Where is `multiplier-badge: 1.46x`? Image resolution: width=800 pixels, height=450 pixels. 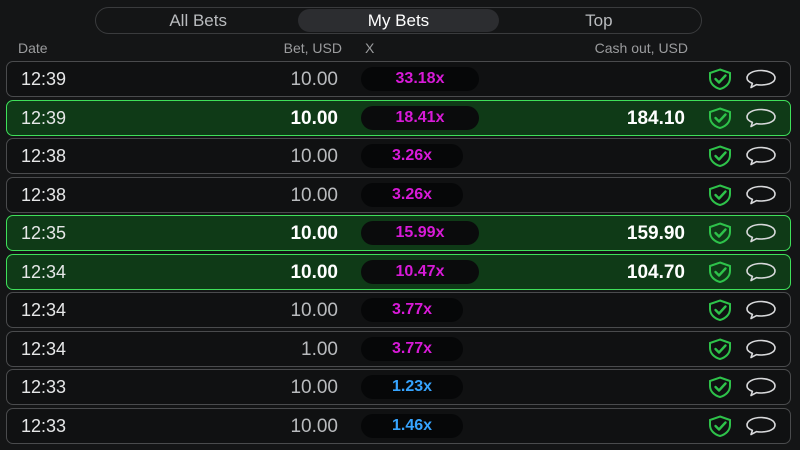 multiplier-badge: 1.46x is located at coordinates (412, 425).